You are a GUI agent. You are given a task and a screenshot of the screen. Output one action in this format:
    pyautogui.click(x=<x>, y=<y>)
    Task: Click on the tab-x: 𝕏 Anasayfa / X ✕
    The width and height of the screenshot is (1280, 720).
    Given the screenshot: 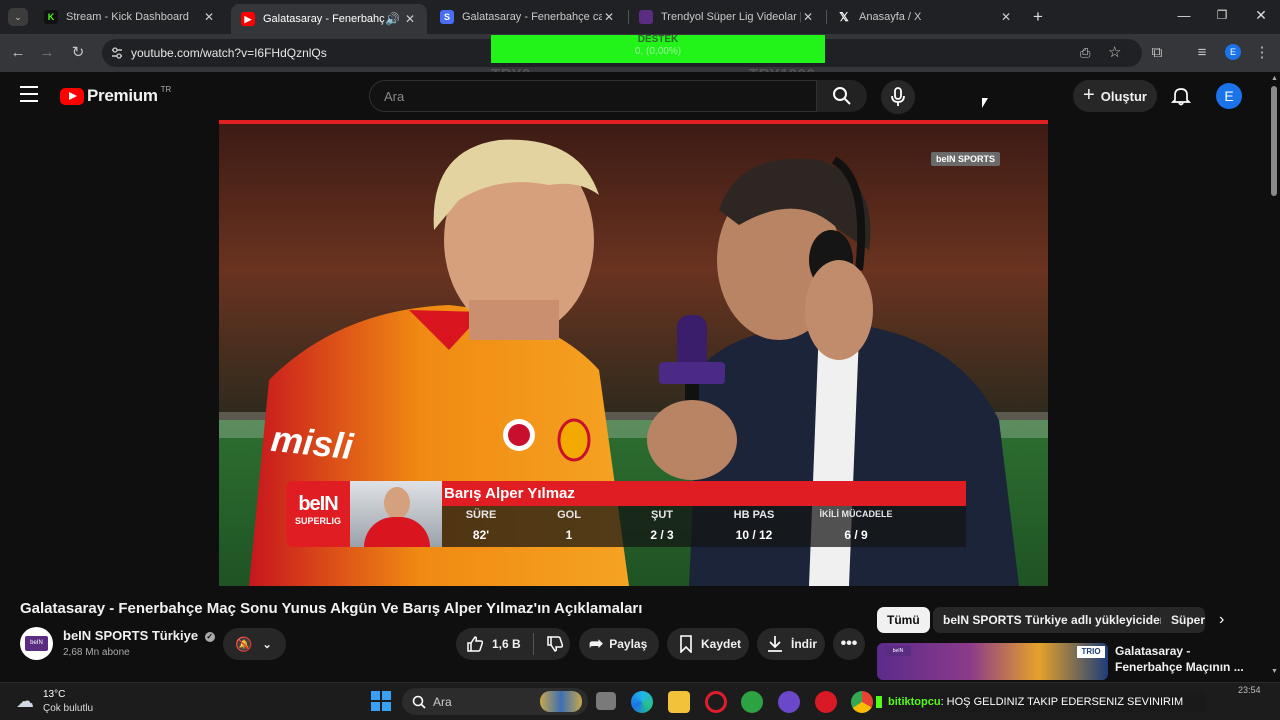 What is the action you would take?
    pyautogui.click(x=925, y=17)
    